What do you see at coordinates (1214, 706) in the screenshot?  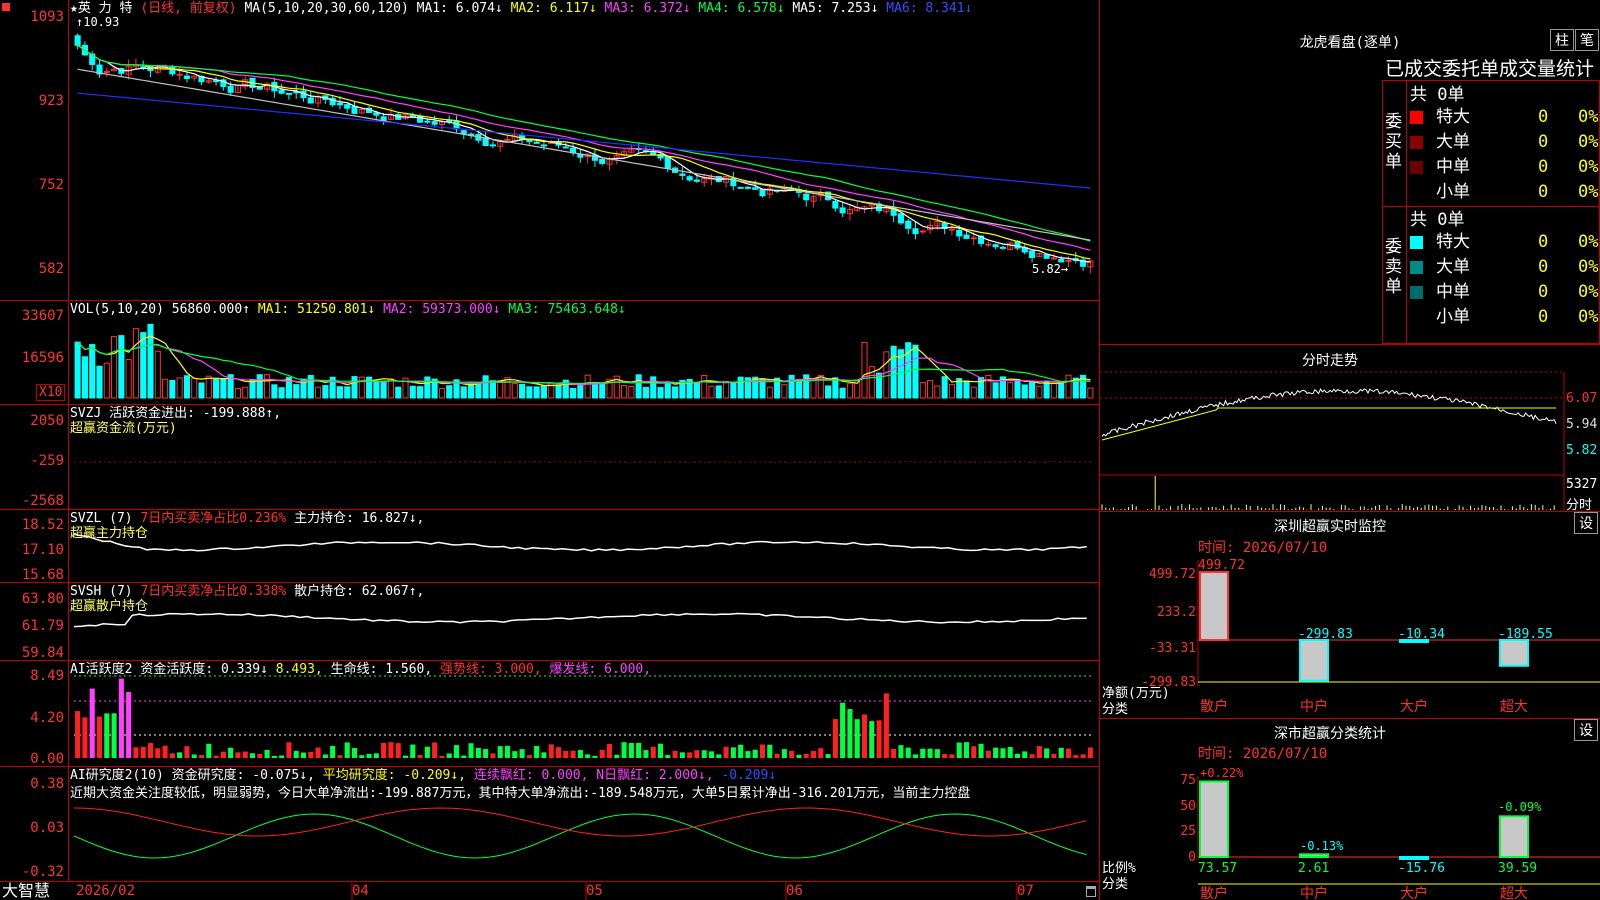 I see `category-label: 散户` at bounding box center [1214, 706].